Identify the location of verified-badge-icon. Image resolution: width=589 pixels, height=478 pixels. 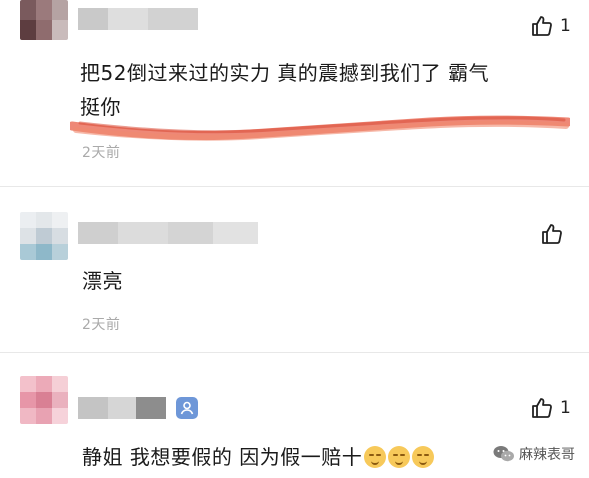
(187, 408).